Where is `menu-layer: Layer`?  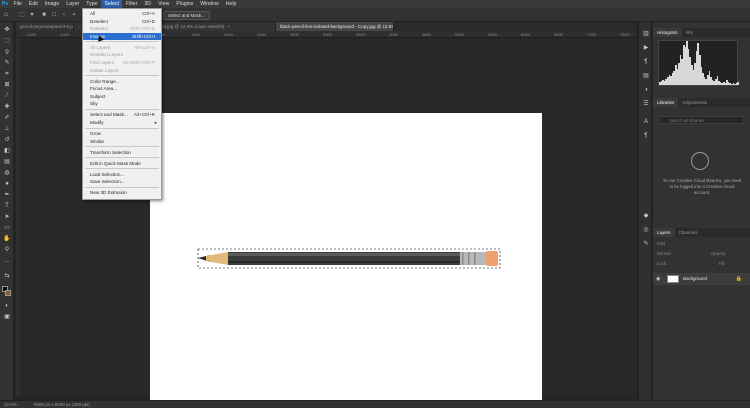
menu-layer: Layer is located at coordinates (73, 4).